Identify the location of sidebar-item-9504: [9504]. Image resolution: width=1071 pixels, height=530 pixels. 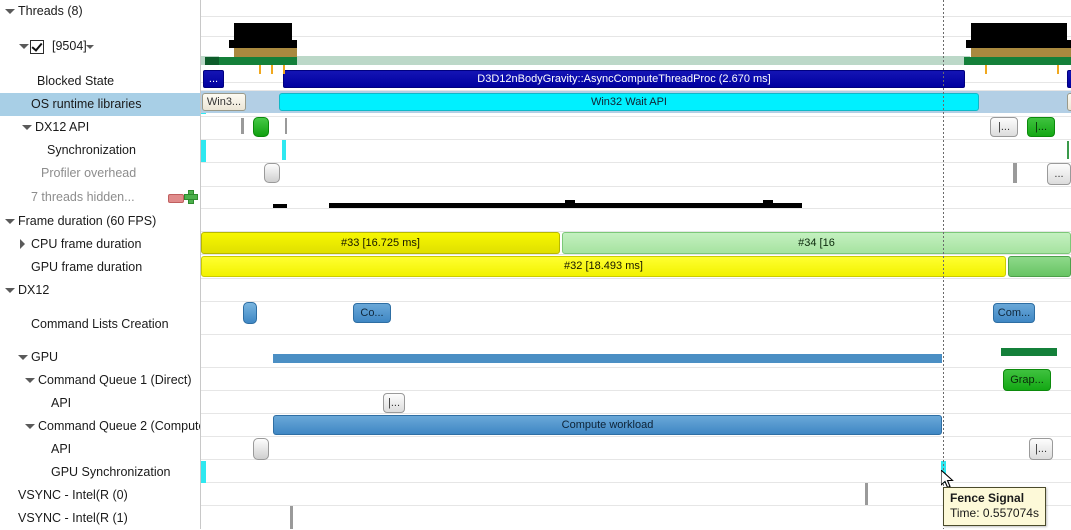
(100, 46).